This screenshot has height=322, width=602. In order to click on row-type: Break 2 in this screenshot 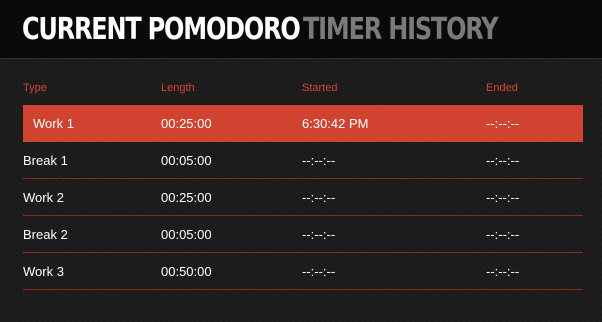, I will do `click(45, 234)`.